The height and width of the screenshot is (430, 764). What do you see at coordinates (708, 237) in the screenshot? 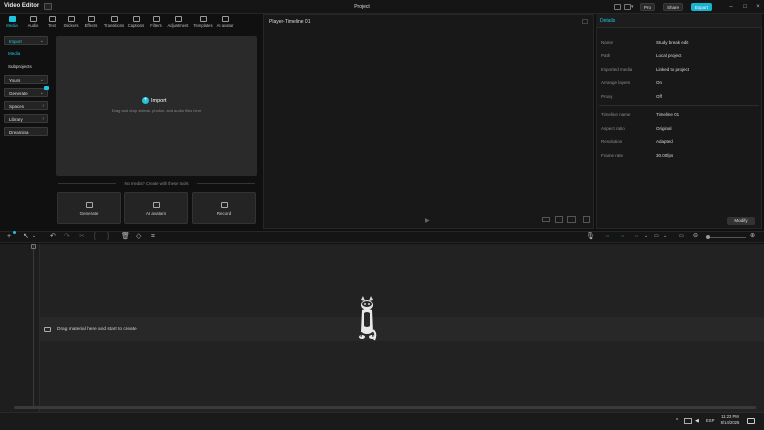
I see `zoom-slider-handle` at bounding box center [708, 237].